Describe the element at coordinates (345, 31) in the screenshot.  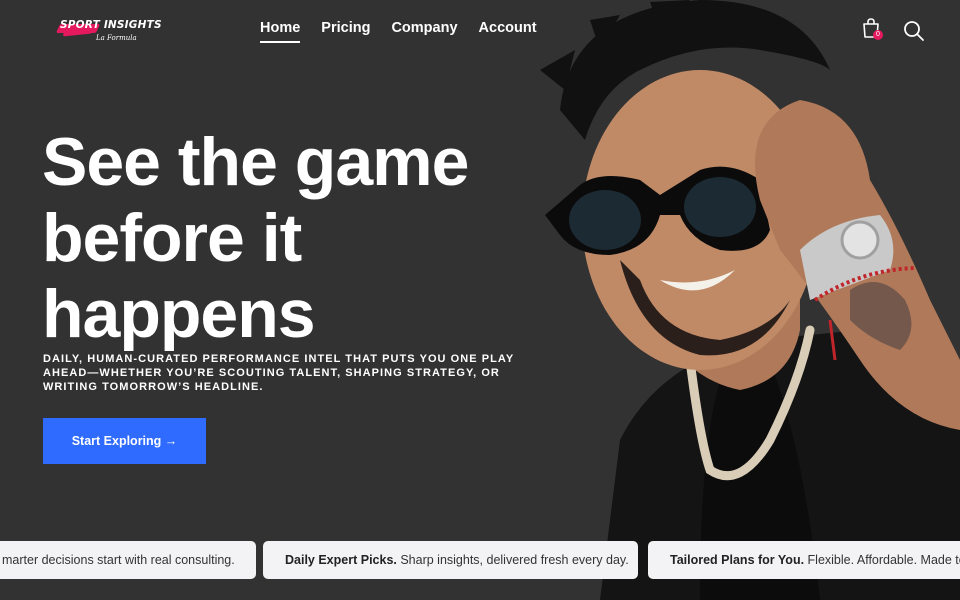
I see `nav-pricing: Pricing` at that location.